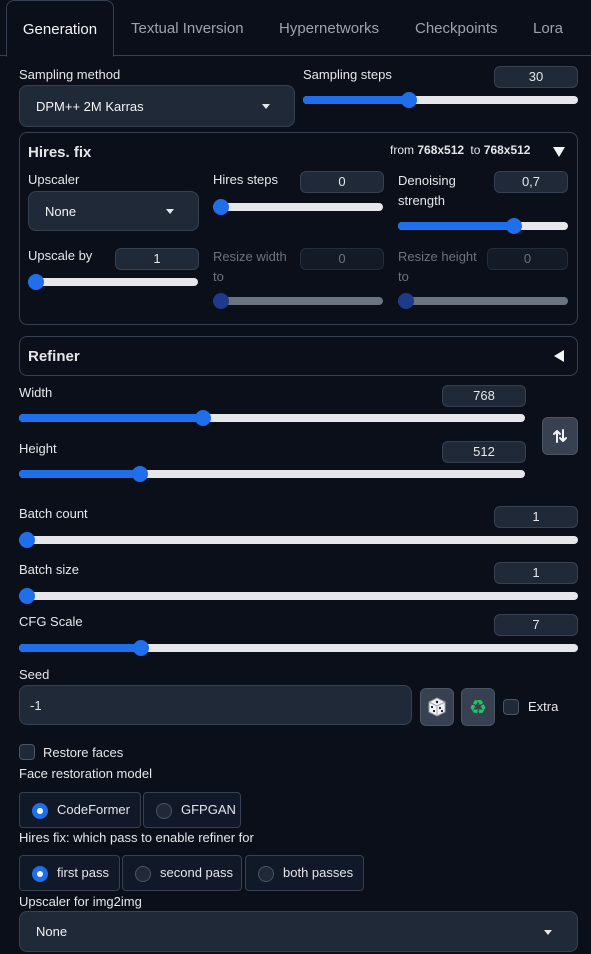  What do you see at coordinates (298, 356) in the screenshot?
I see `refiner-accordion` at bounding box center [298, 356].